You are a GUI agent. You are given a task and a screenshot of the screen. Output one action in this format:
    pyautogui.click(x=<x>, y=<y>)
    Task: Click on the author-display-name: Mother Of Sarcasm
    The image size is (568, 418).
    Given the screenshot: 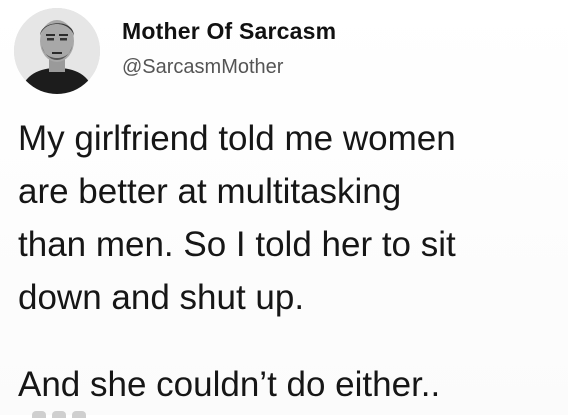 What is the action you would take?
    pyautogui.click(x=229, y=31)
    